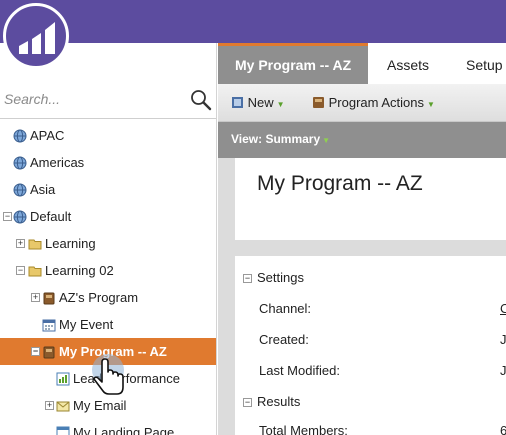 This screenshot has width=506, height=435. Describe the element at coordinates (484, 63) in the screenshot. I see `tab-setup: Setup` at that location.